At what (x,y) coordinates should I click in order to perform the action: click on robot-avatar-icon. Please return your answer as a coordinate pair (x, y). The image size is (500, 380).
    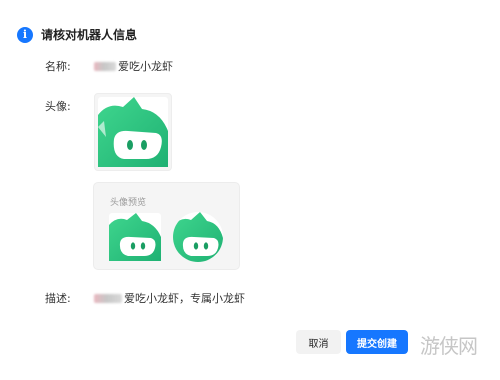
    Looking at the image, I should click on (133, 132).